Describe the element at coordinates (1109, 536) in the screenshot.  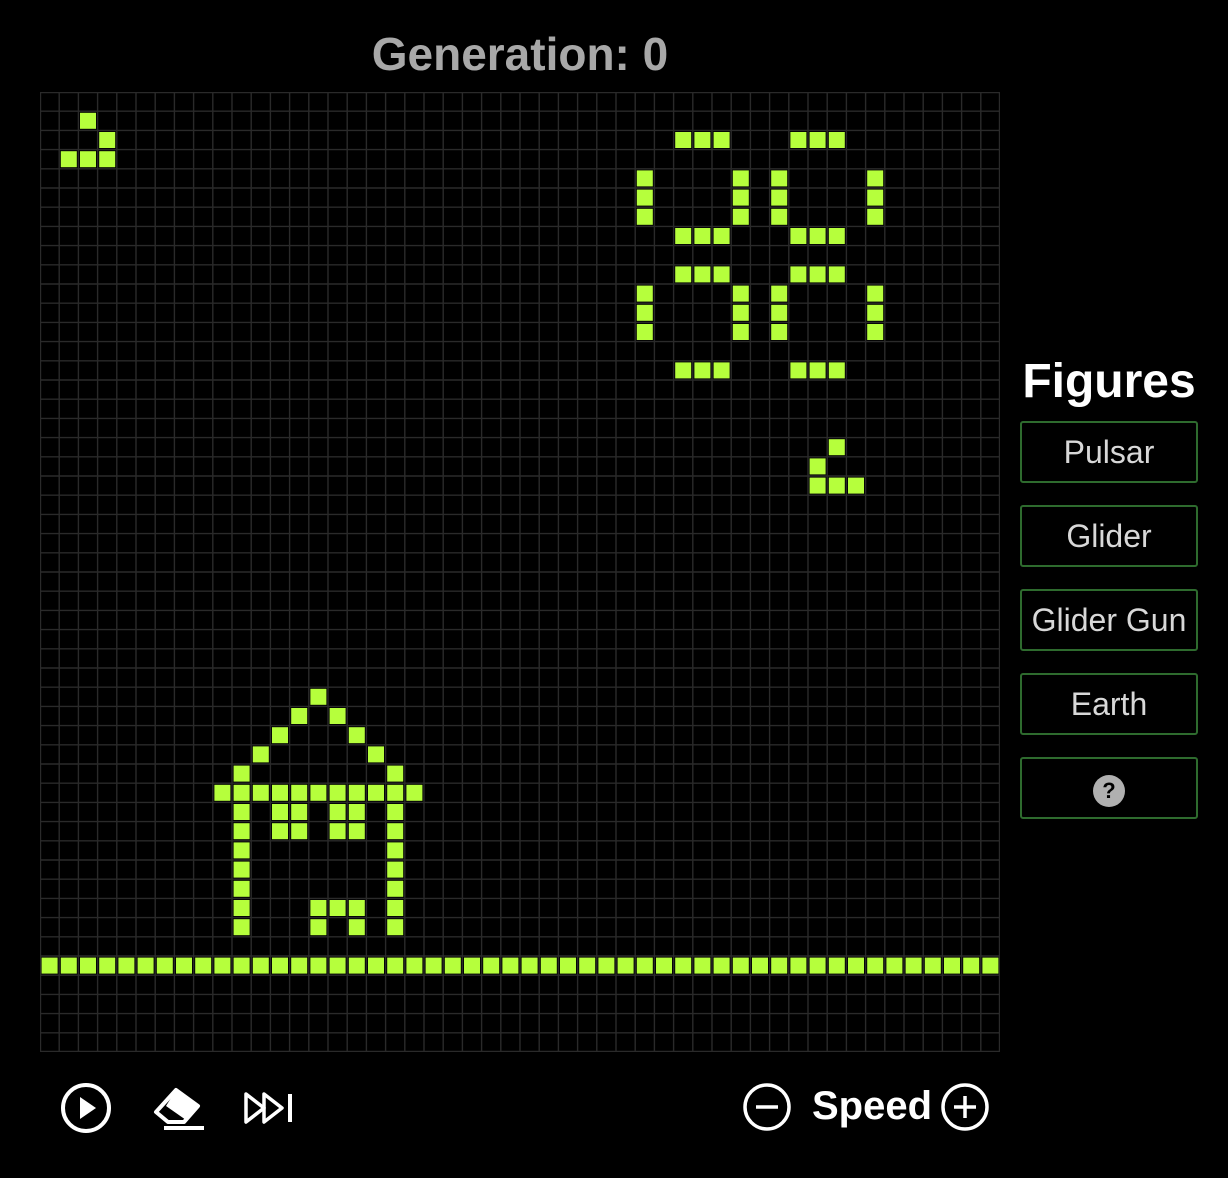
I see `glider-button: Glider` at that location.